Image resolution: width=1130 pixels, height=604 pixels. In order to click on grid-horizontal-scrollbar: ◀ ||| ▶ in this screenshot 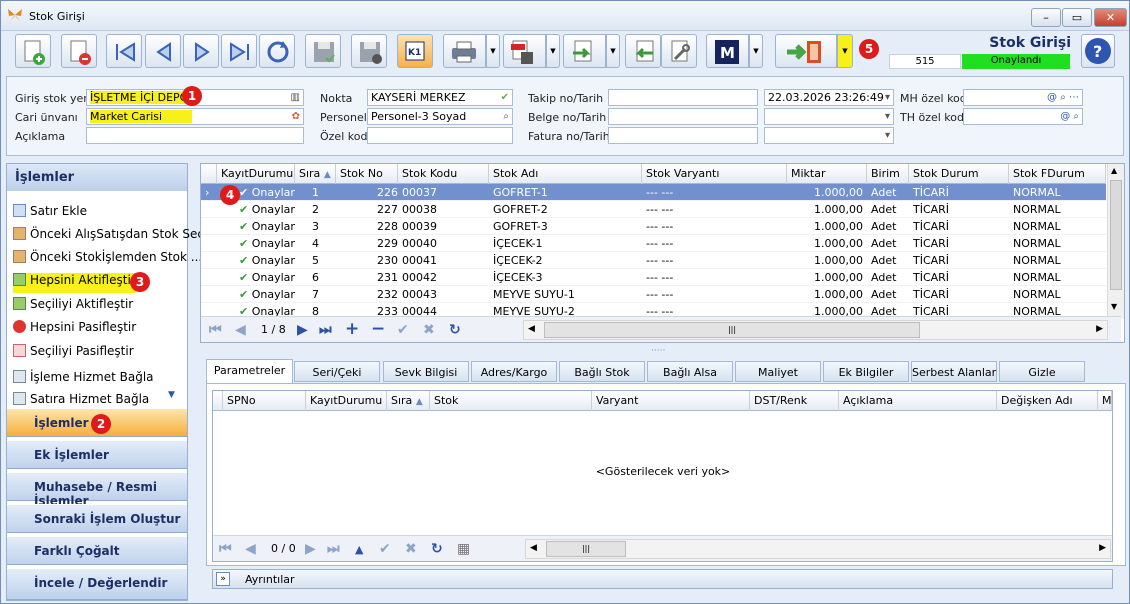, I will do `click(815, 330)`.